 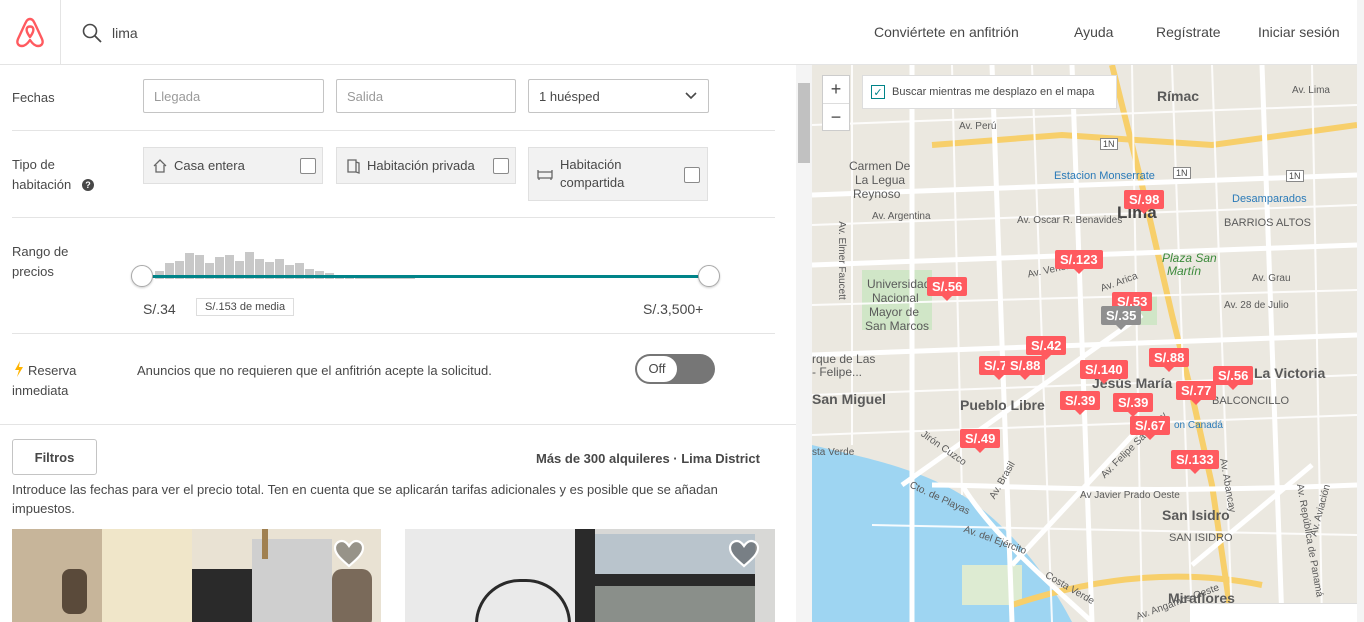 I want to click on map-label-parque: rque de Las, so click(x=844, y=359).